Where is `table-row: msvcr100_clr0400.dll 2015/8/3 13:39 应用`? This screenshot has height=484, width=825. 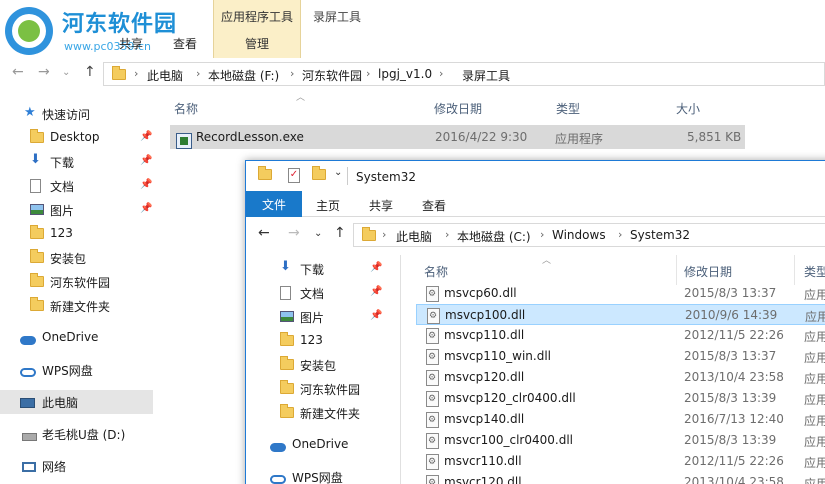
table-row: msvcr100_clr0400.dll 2015/8/3 13:39 应用 is located at coordinates (620, 440).